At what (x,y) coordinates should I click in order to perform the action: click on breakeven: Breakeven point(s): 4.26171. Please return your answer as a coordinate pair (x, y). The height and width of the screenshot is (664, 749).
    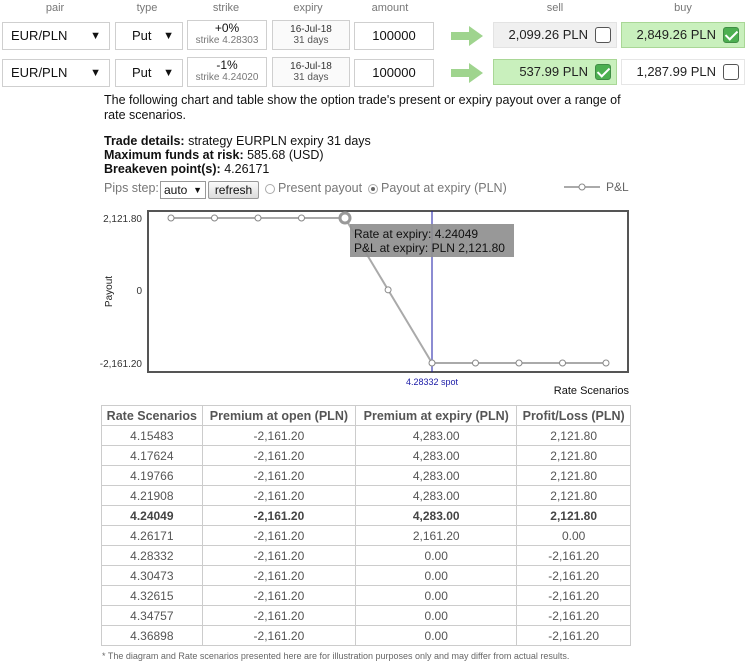
    Looking at the image, I should click on (186, 169).